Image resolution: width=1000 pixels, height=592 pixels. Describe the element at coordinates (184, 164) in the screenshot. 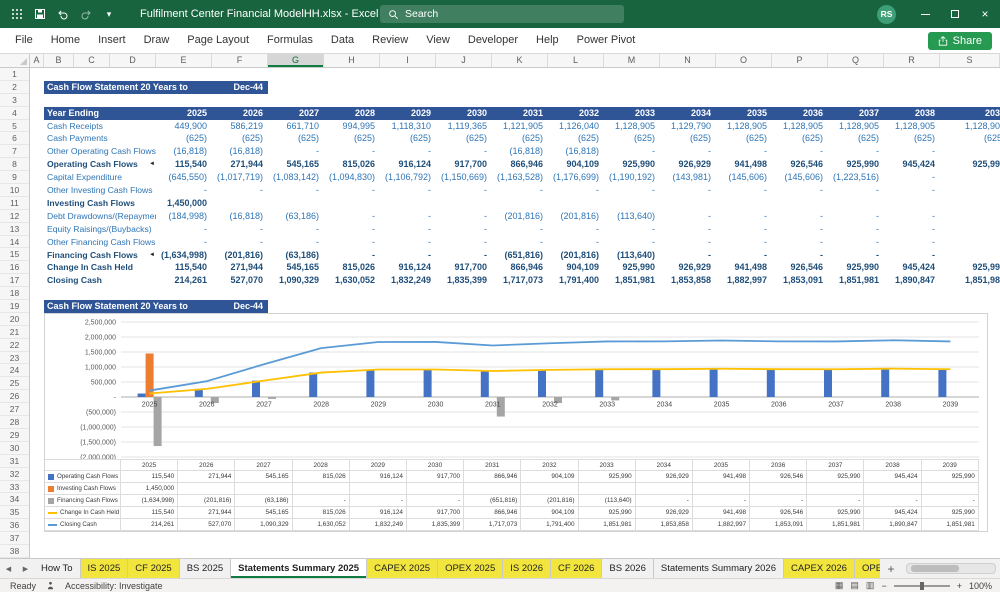

I see `cell: 115,540` at that location.